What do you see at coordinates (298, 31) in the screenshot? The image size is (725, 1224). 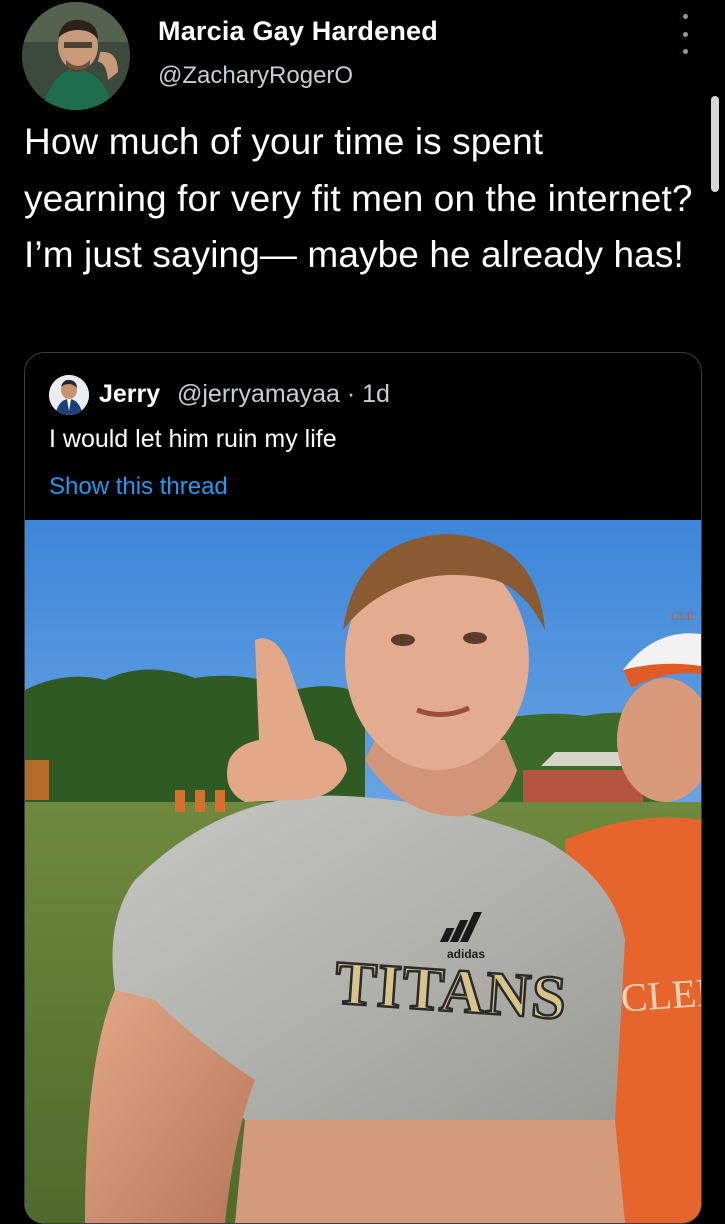 I see `author-display-name: Marcia Gay Hardened` at bounding box center [298, 31].